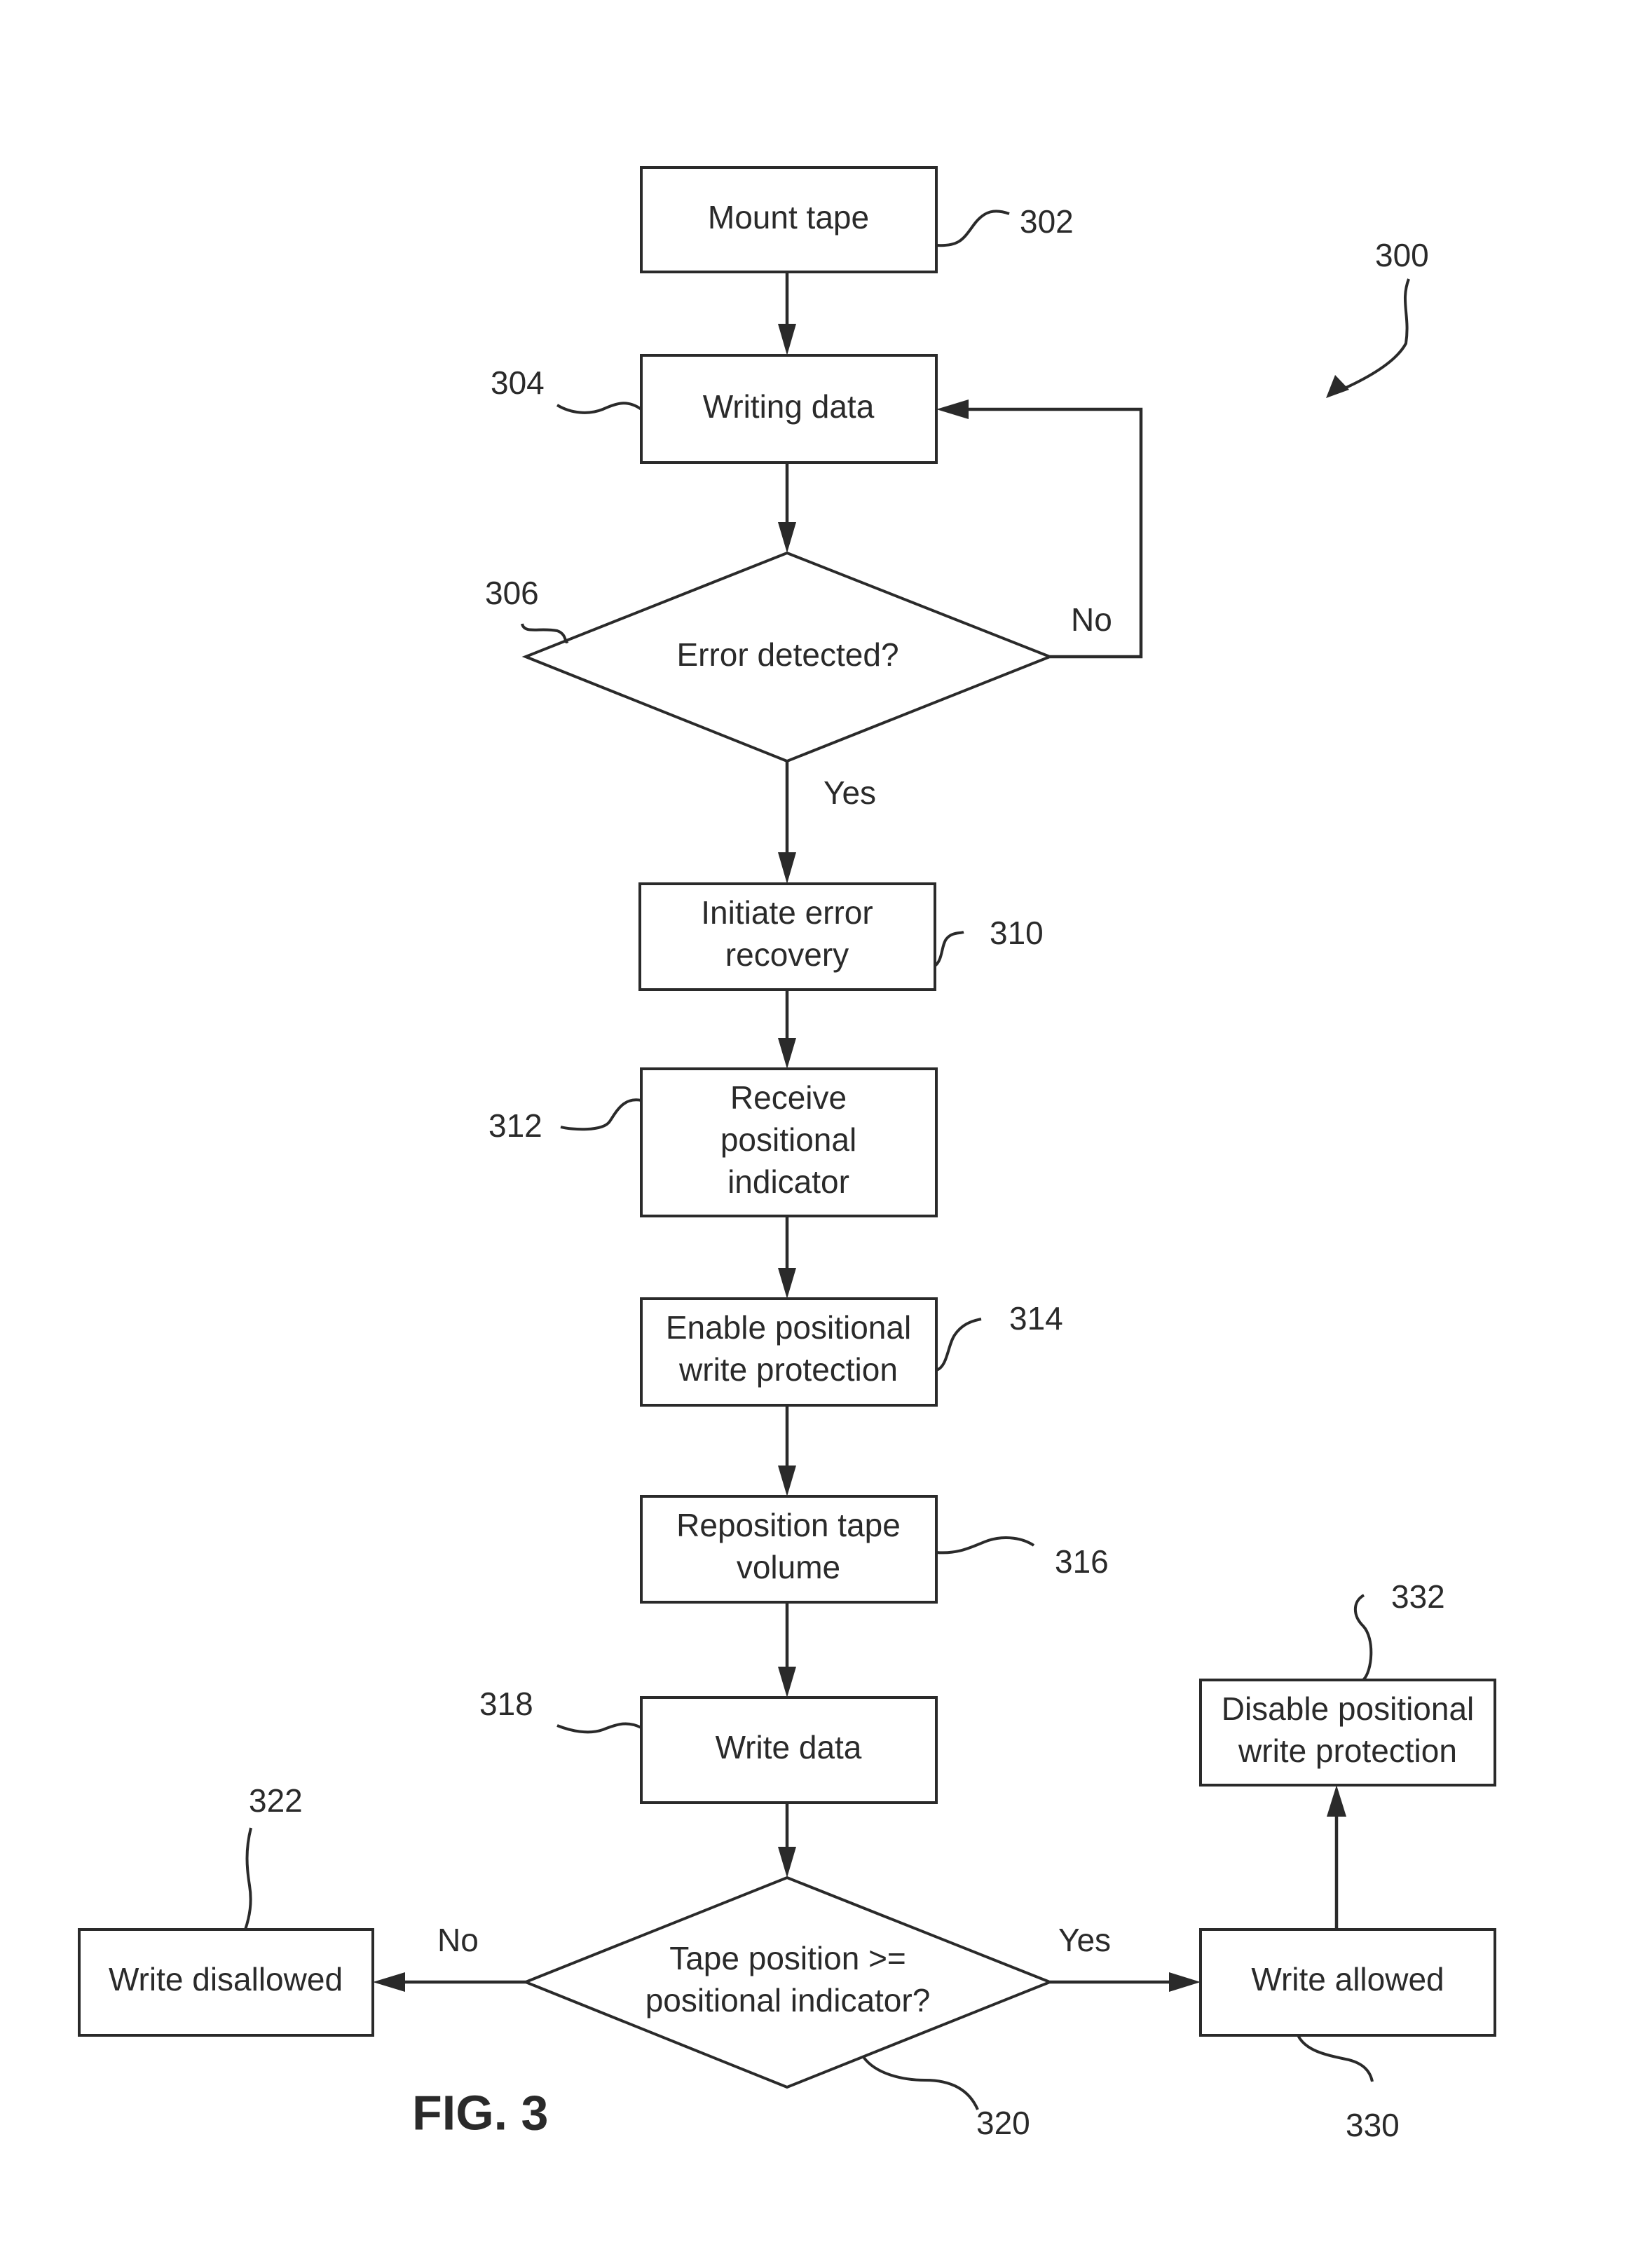 Image resolution: width=1647 pixels, height=2268 pixels. What do you see at coordinates (1418, 1596) in the screenshot?
I see `ref-number: 332` at bounding box center [1418, 1596].